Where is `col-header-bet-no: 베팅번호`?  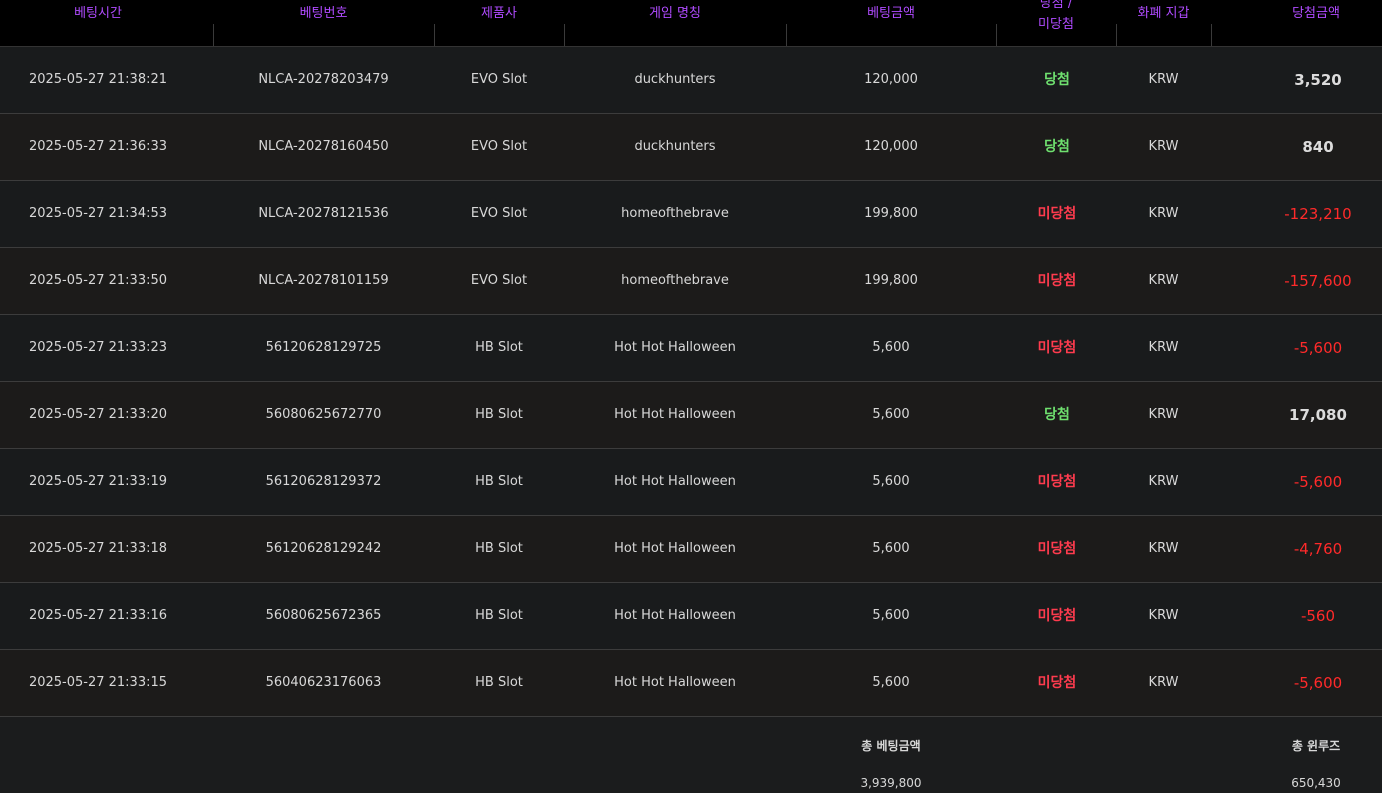 col-header-bet-no: 베팅번호 is located at coordinates (323, 23).